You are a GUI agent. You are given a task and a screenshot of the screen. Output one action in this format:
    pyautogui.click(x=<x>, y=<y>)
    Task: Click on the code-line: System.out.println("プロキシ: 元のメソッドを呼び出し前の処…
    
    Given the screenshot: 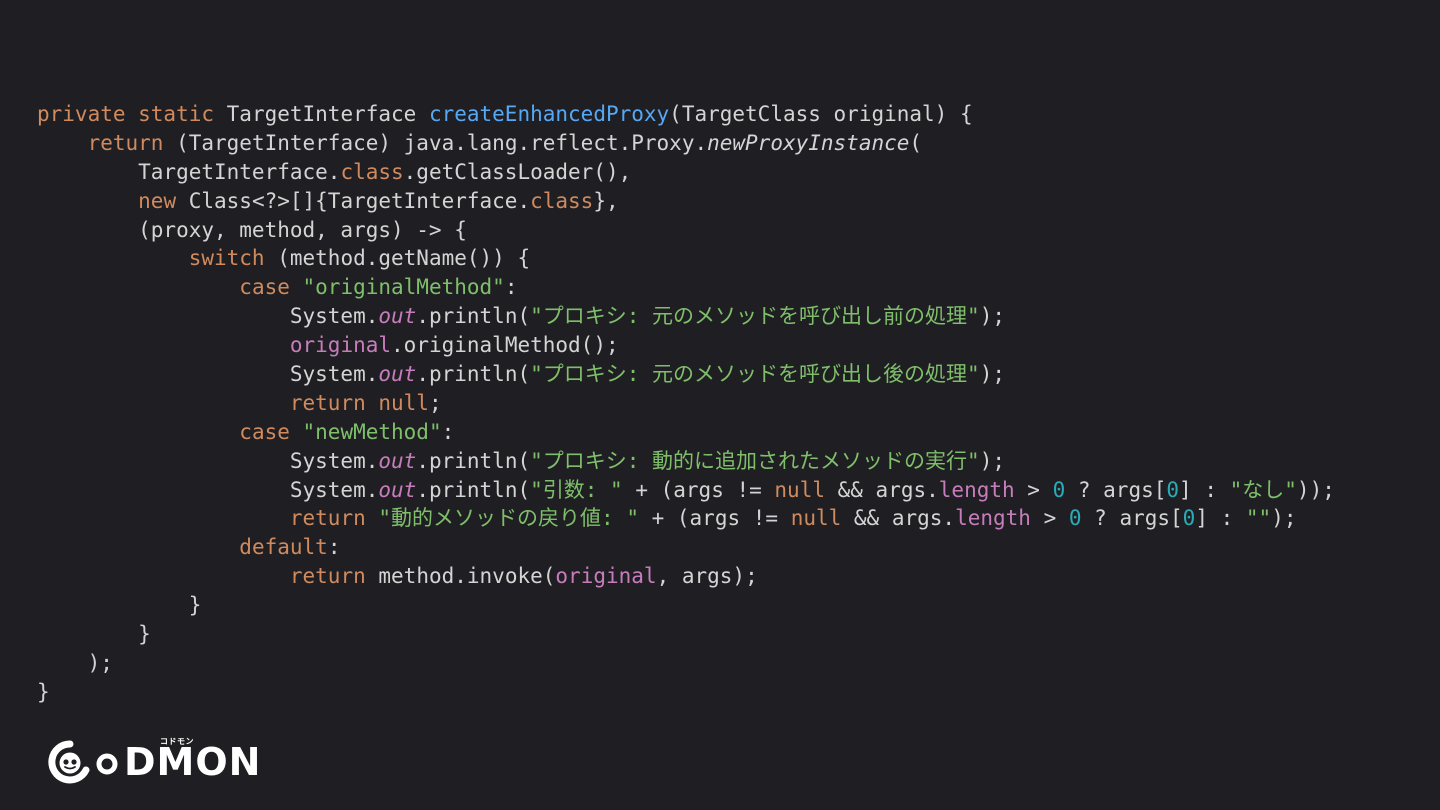 What is the action you would take?
    pyautogui.click(x=686, y=316)
    